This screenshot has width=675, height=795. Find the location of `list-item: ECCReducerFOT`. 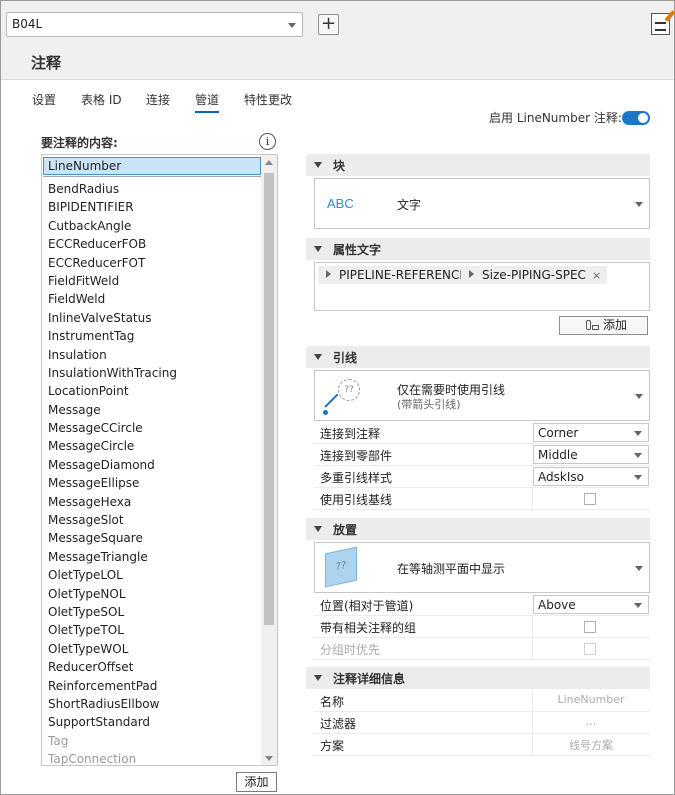

list-item: ECCReducerFOT is located at coordinates (155, 263).